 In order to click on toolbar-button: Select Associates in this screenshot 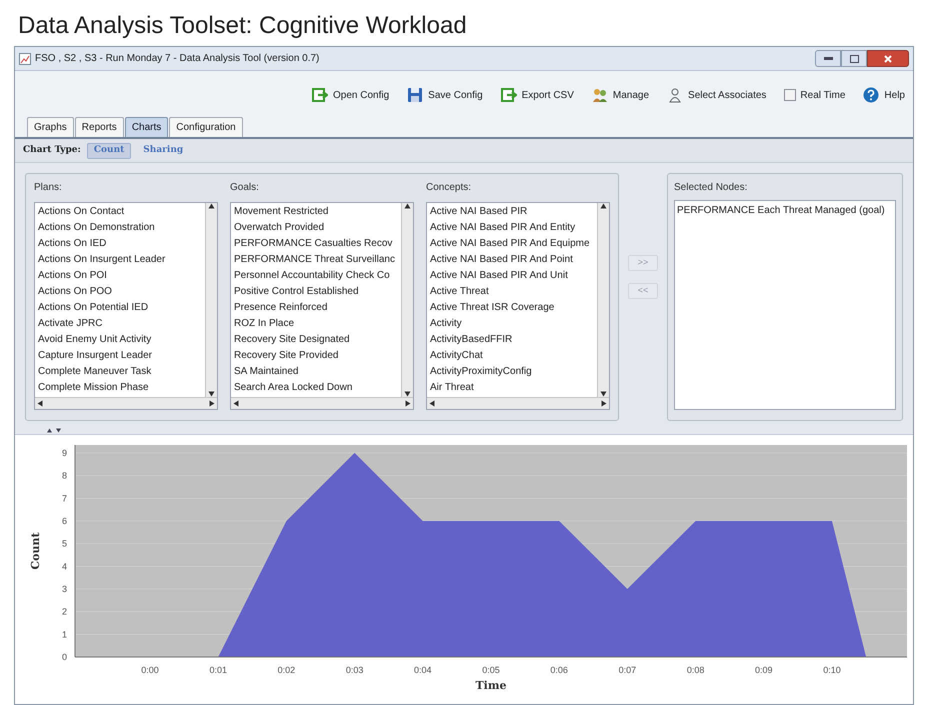, I will do `click(716, 95)`.